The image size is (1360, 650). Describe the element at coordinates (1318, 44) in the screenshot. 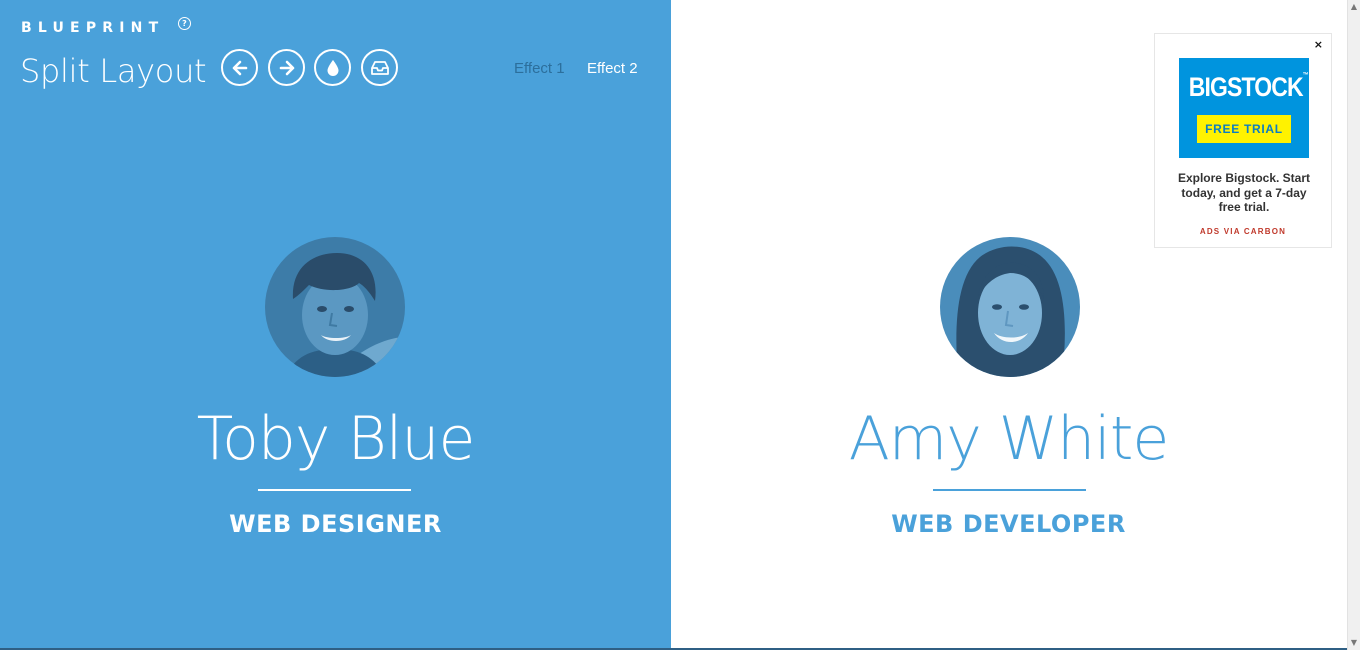

I see `ad-close-icon: ×` at that location.